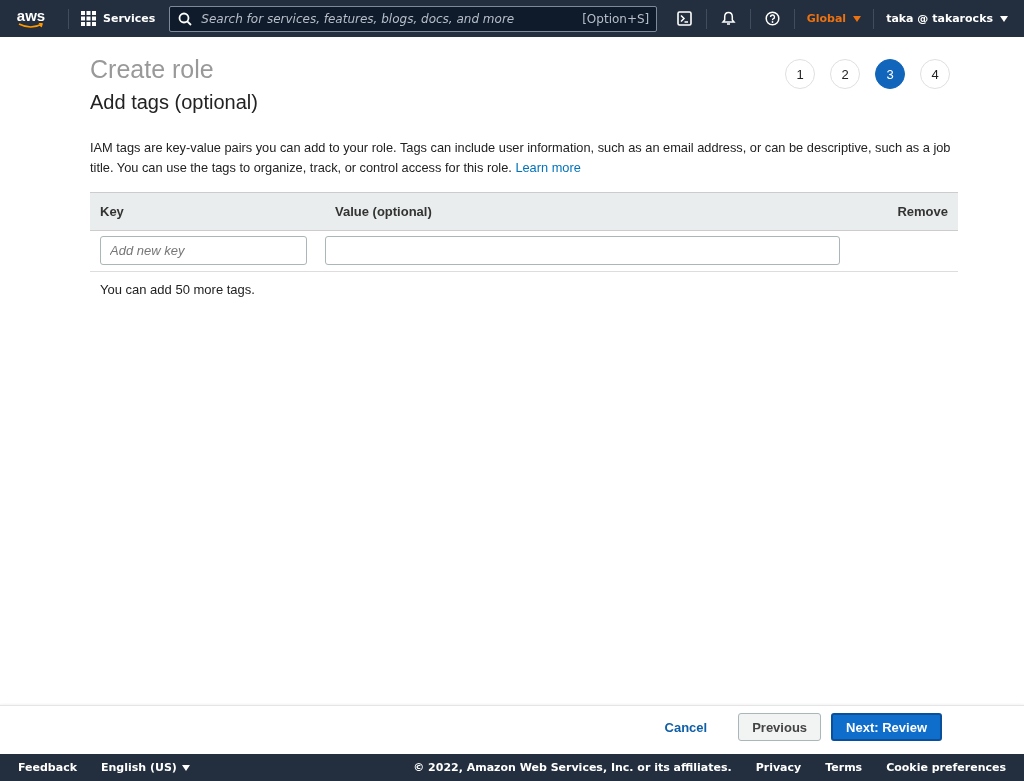  What do you see at coordinates (886, 727) in the screenshot?
I see `next-button: Next: Review` at bounding box center [886, 727].